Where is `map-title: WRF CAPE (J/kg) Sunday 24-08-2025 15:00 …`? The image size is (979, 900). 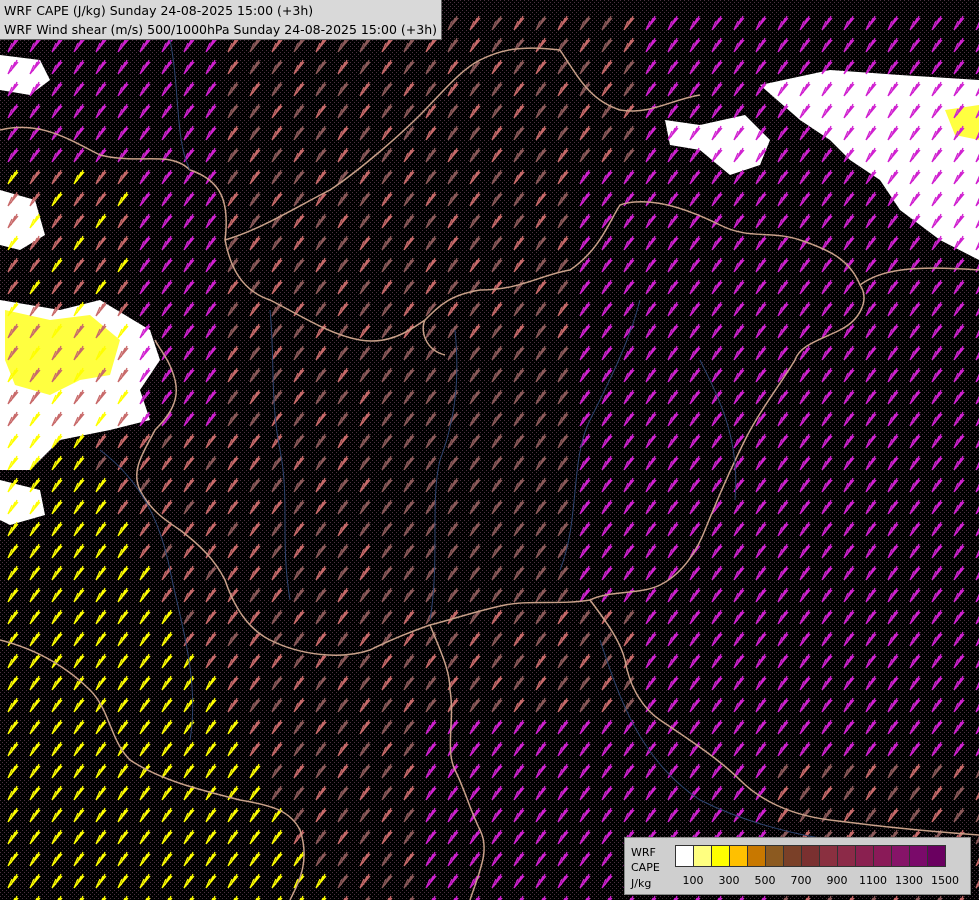
map-title: WRF CAPE (J/kg) Sunday 24-08-2025 15:00 … is located at coordinates (221, 20).